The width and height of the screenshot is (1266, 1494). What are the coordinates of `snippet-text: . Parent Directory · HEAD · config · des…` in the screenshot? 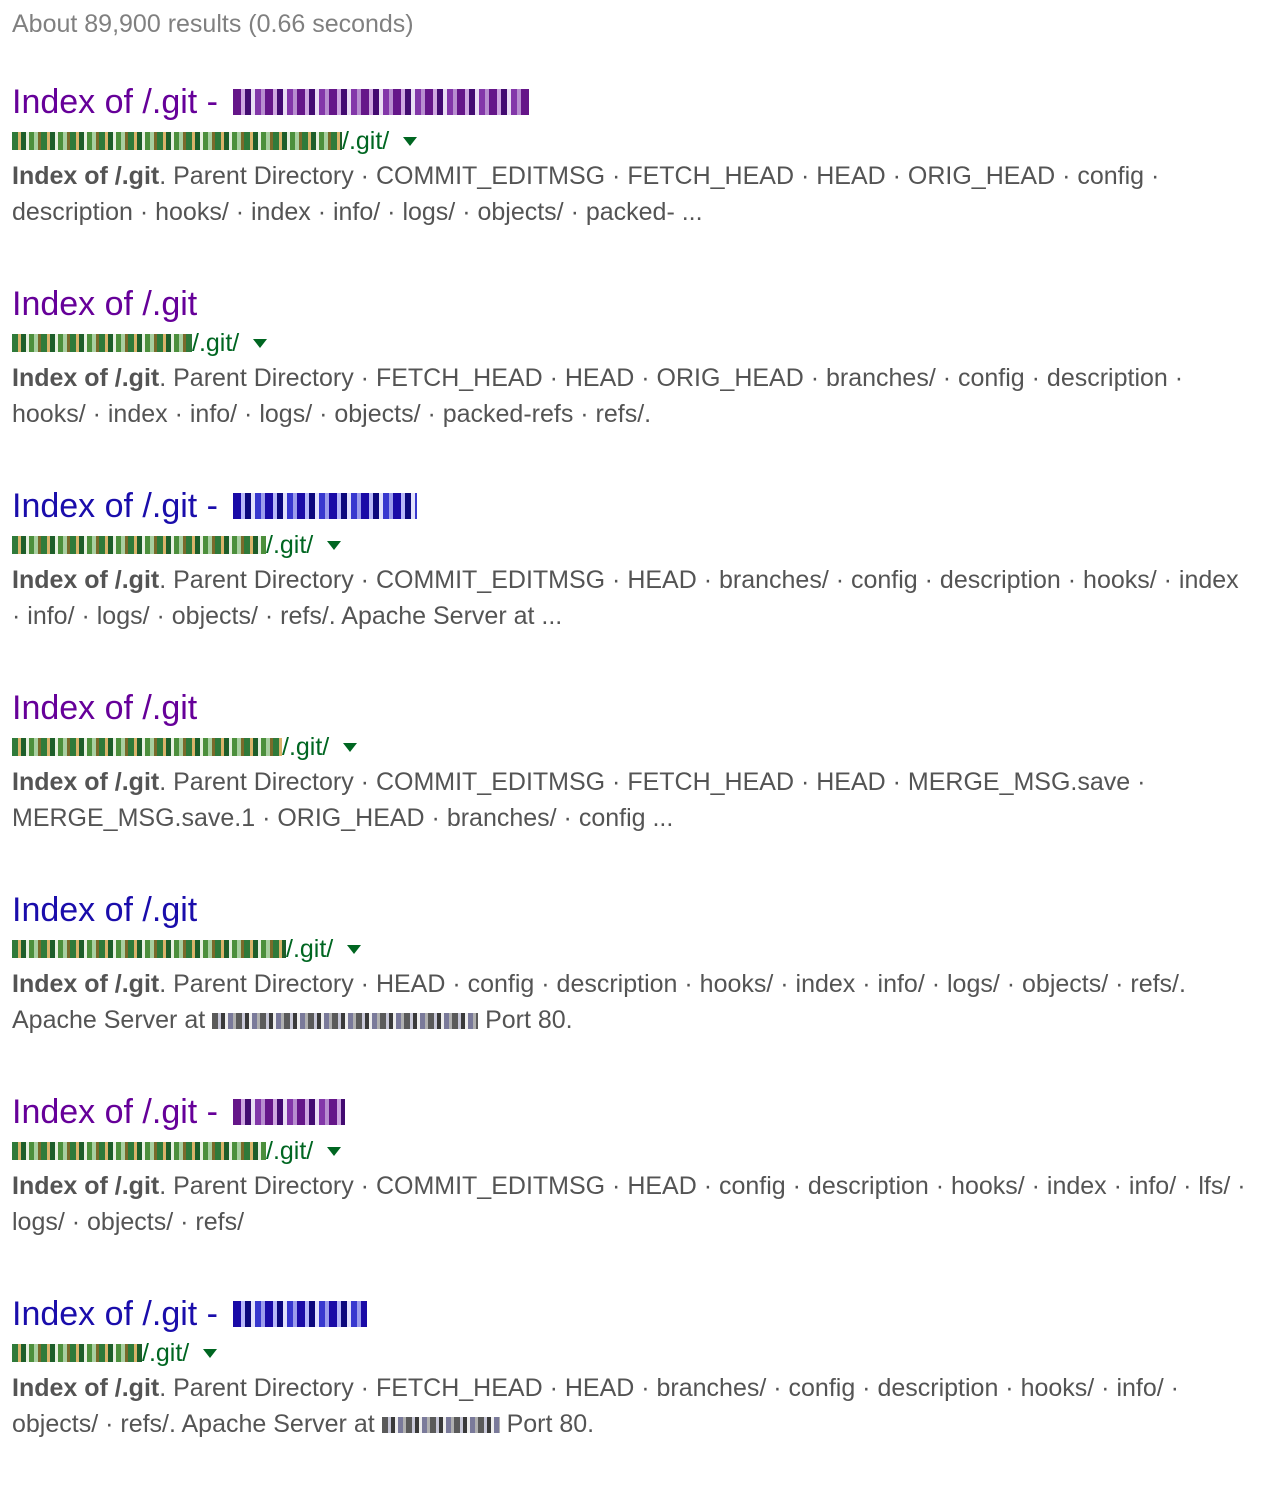 It's located at (599, 1002).